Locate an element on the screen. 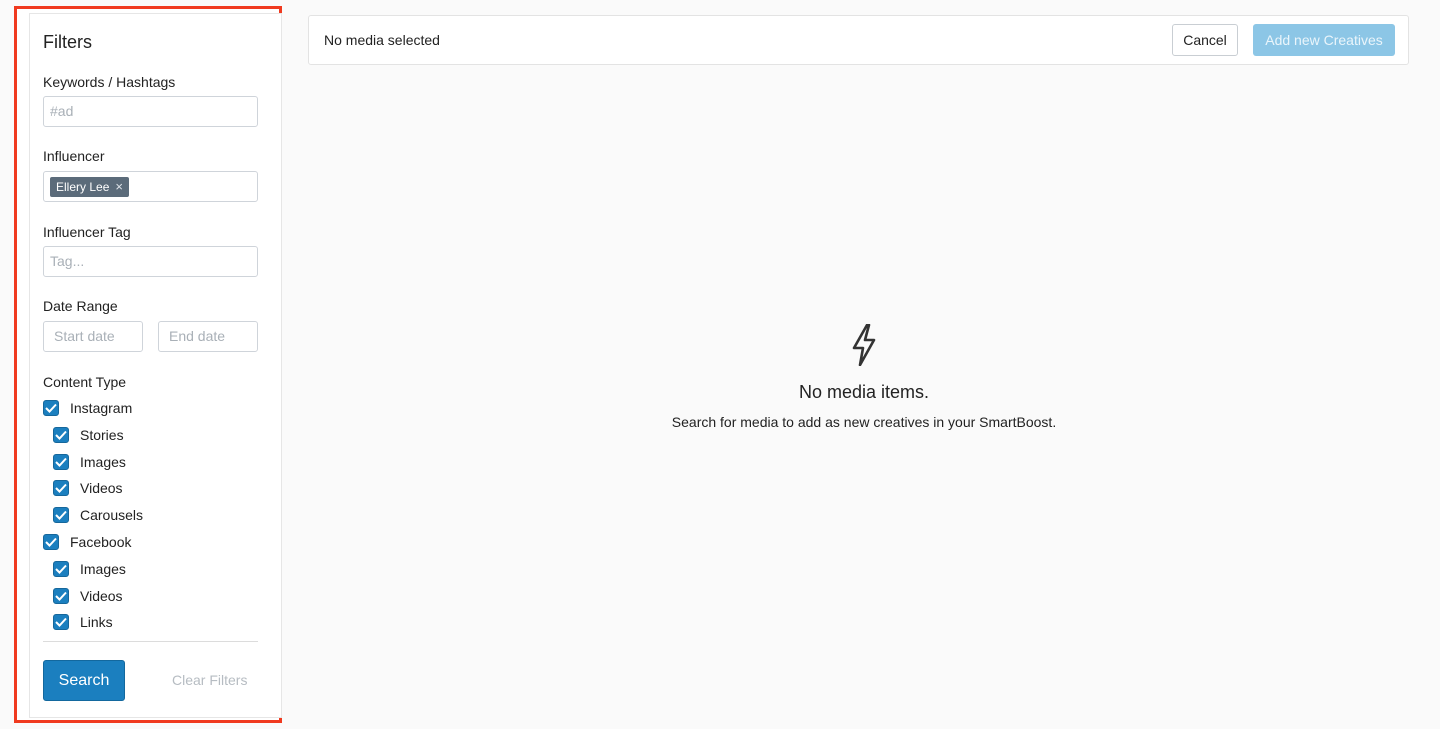 The width and height of the screenshot is (1440, 729). clear-filters-link: Clear Filters is located at coordinates (209, 680).